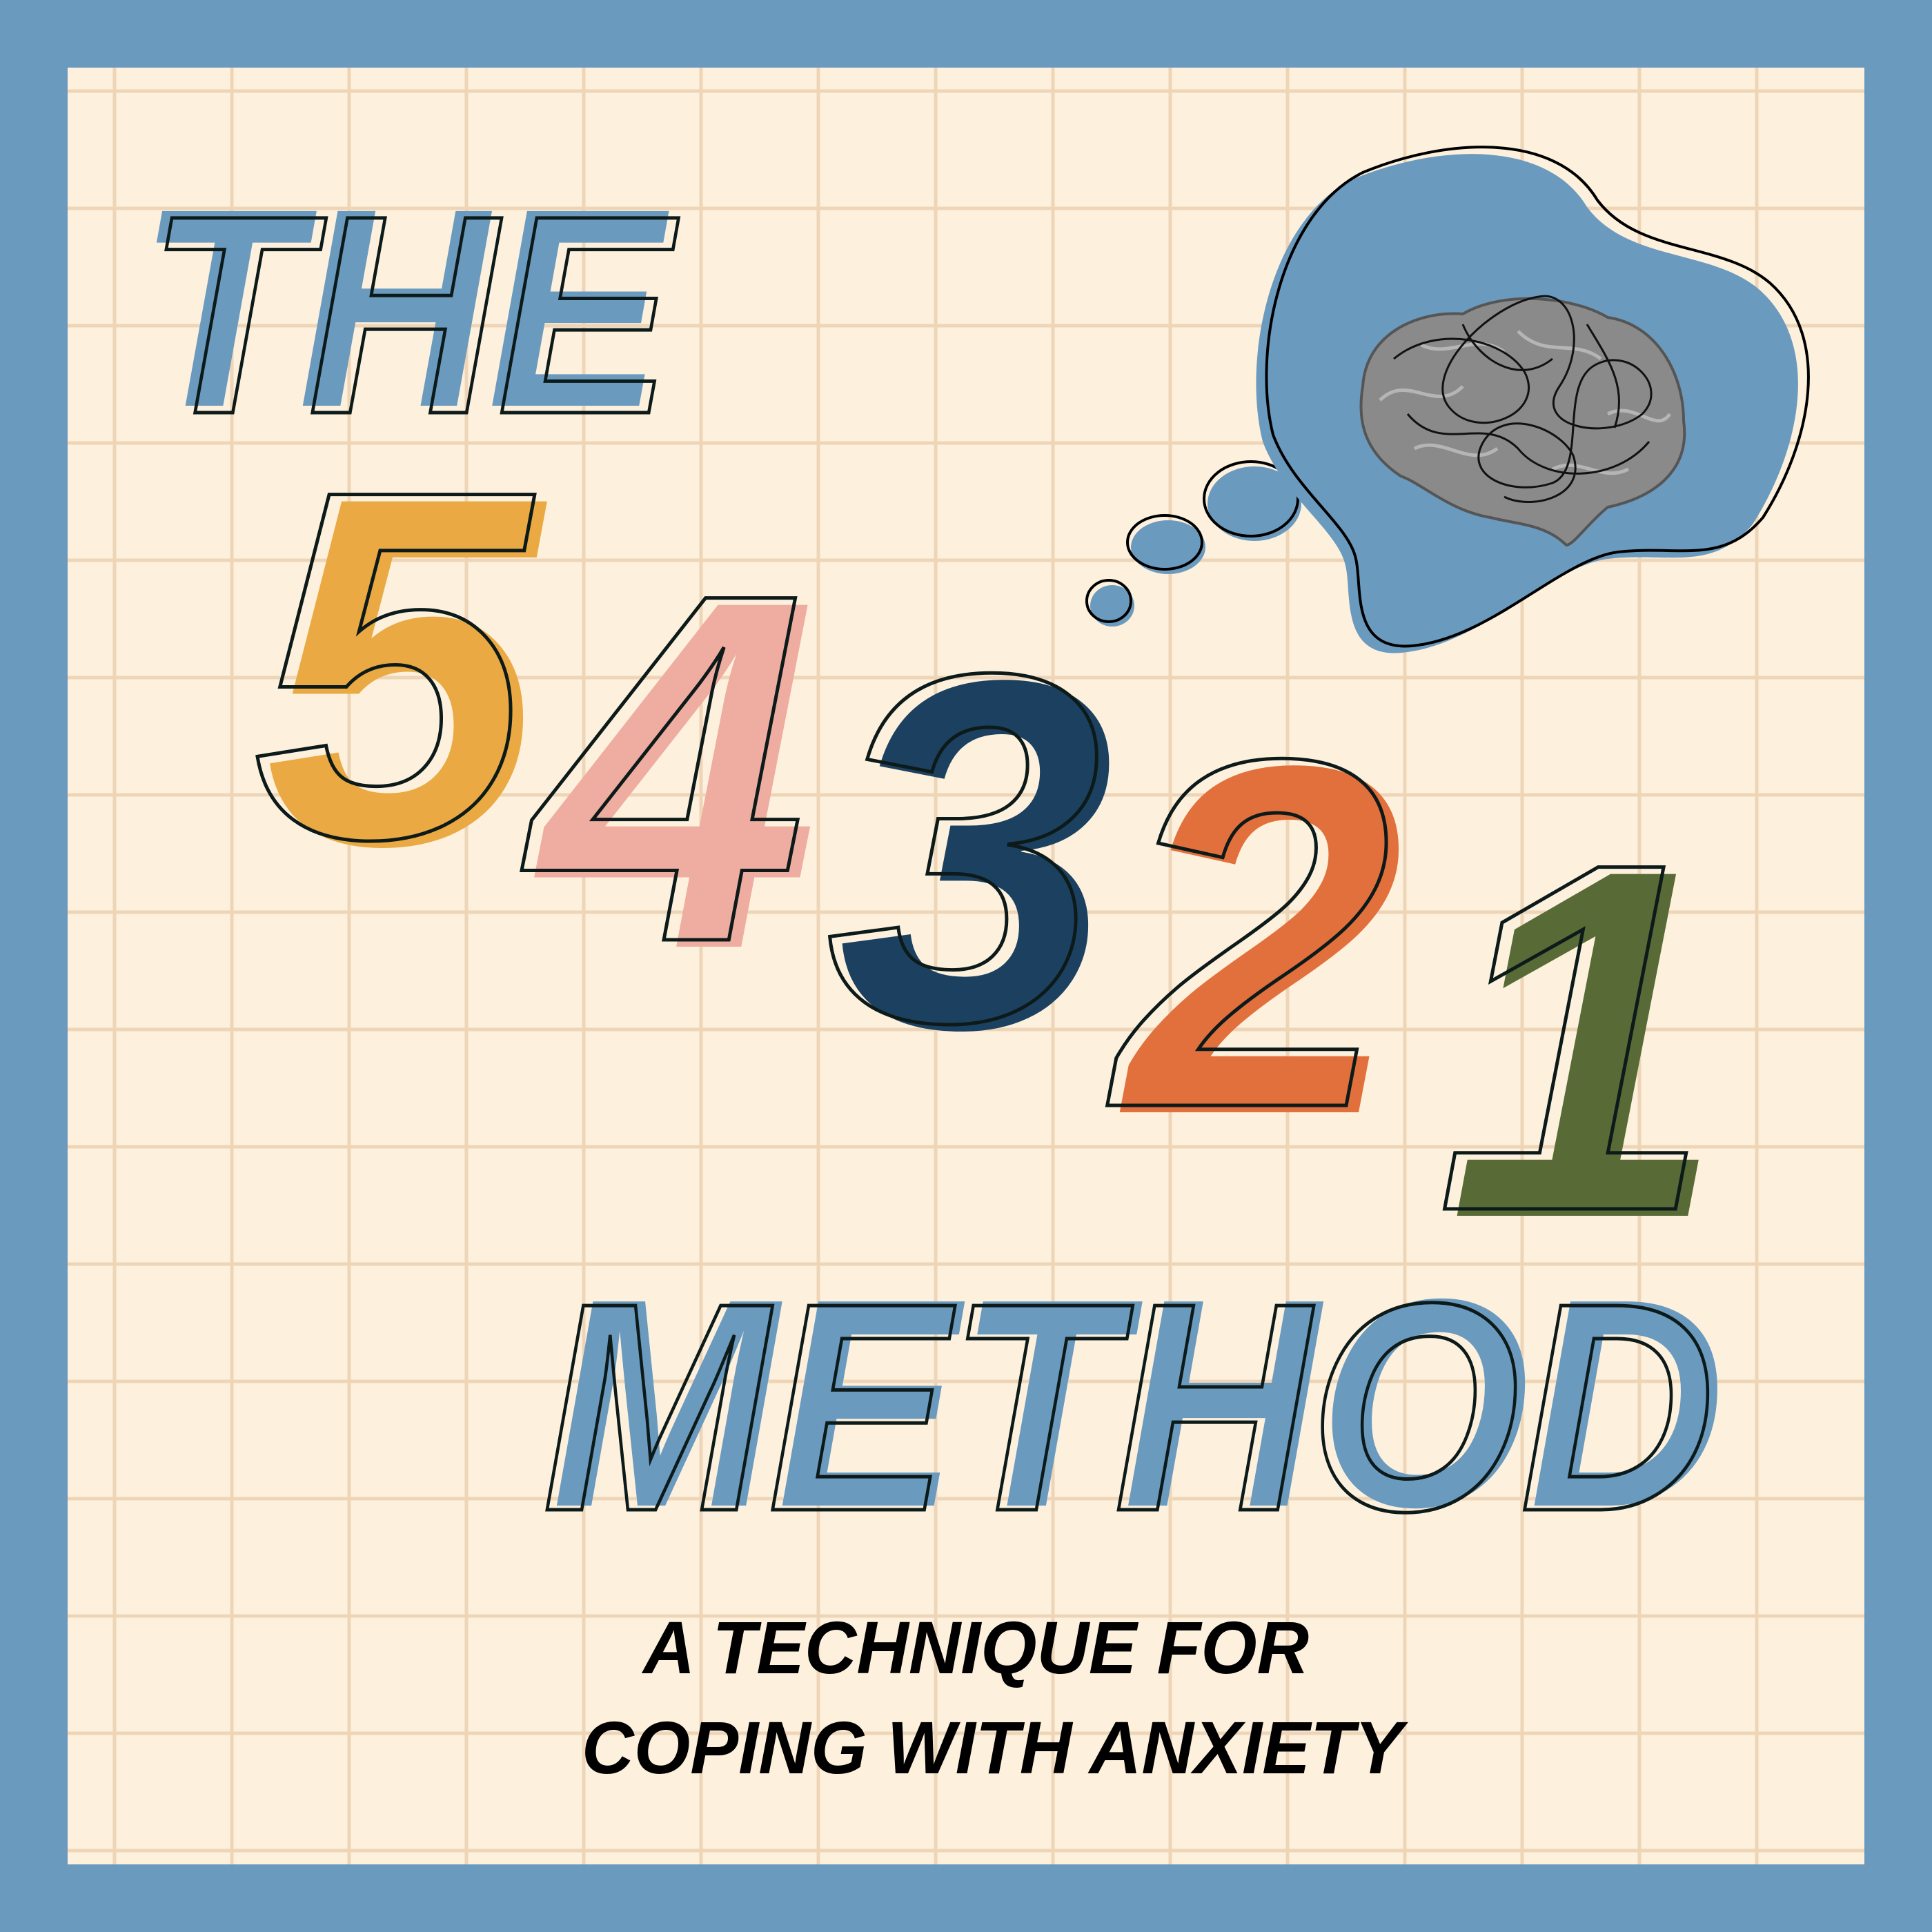 The width and height of the screenshot is (1932, 1932). Describe the element at coordinates (1168, 547) in the screenshot. I see `thought-dot-medium` at that location.